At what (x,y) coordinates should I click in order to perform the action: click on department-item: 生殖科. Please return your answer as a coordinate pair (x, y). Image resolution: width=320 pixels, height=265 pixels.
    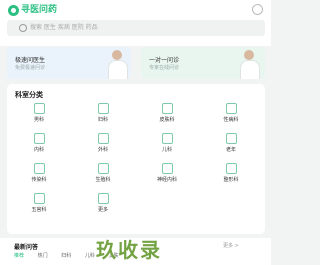
    Looking at the image, I should click on (103, 176).